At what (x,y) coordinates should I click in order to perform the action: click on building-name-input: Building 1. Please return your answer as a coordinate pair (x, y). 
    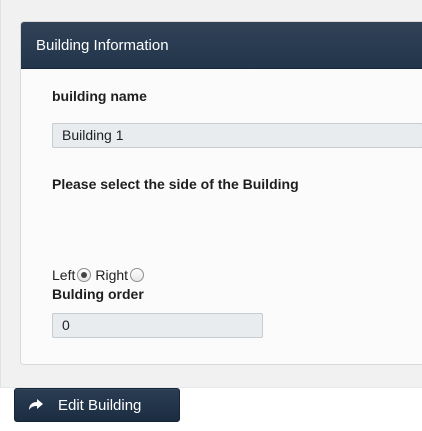
    Looking at the image, I should click on (237, 135).